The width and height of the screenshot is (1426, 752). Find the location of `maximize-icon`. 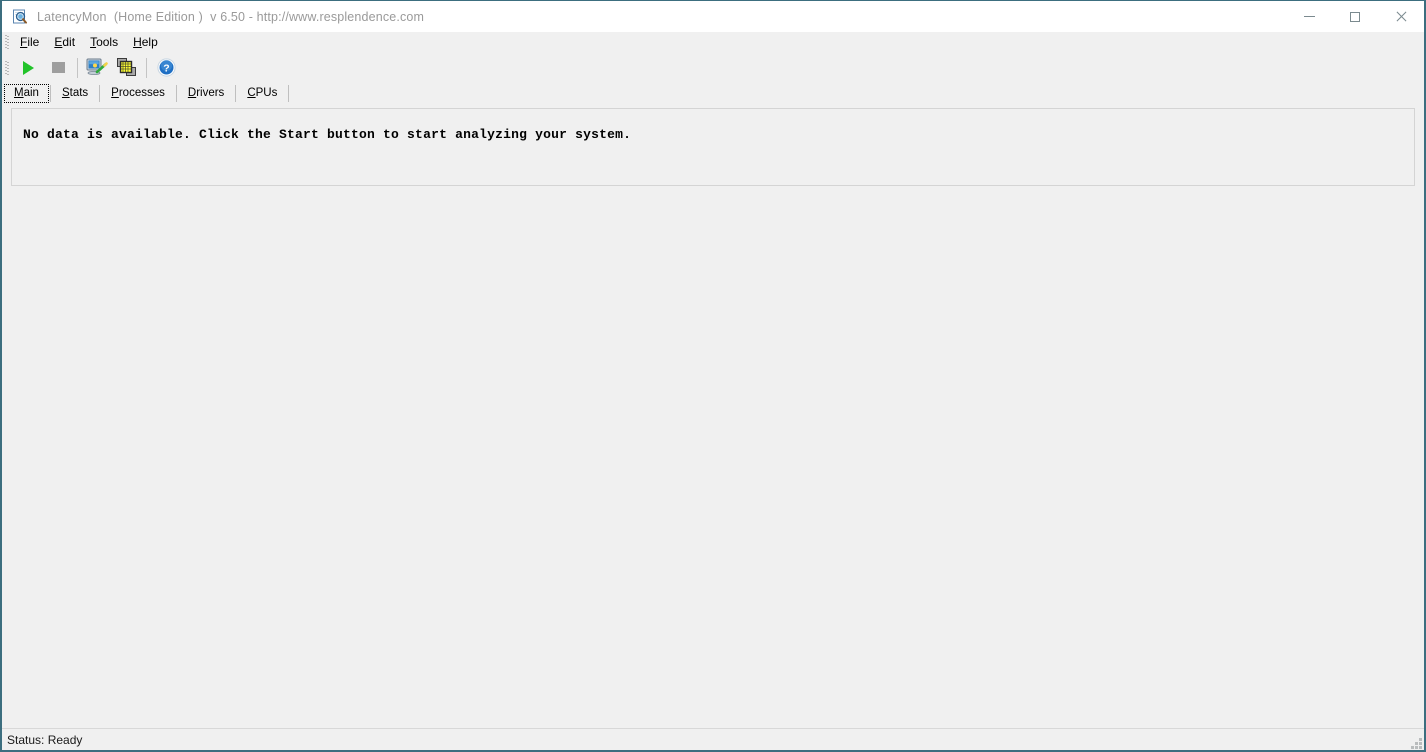

maximize-icon is located at coordinates (1355, 16).